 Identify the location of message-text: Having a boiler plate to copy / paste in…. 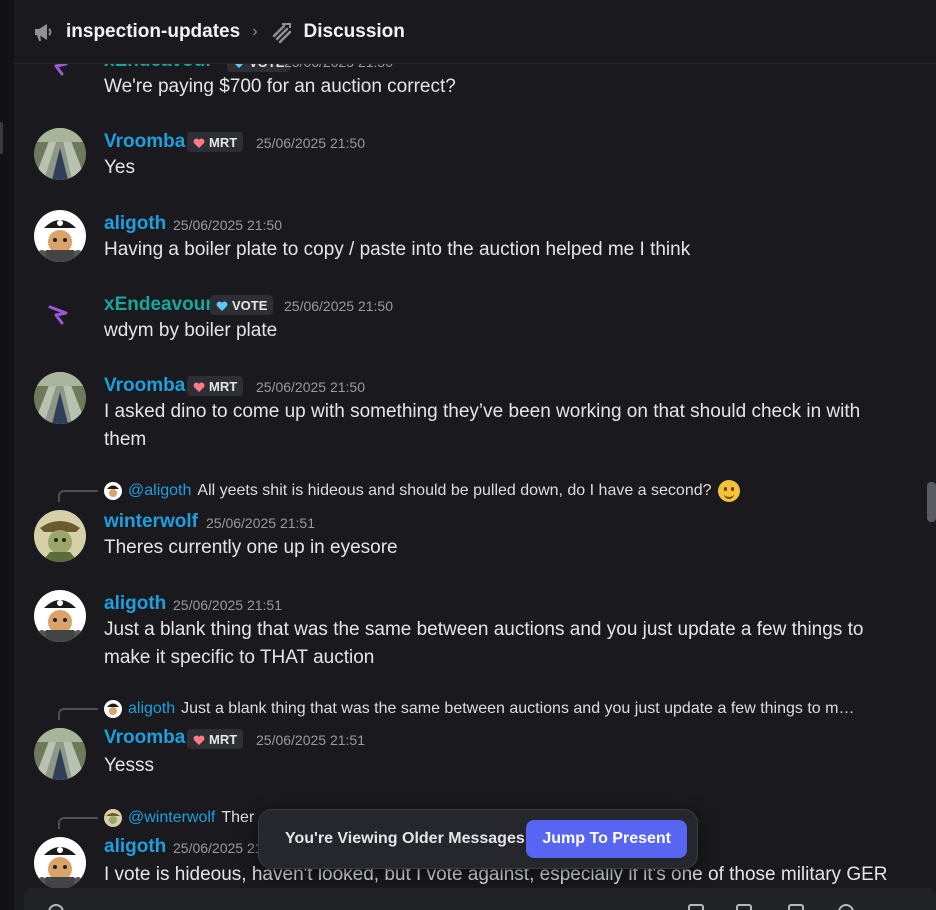
(397, 249).